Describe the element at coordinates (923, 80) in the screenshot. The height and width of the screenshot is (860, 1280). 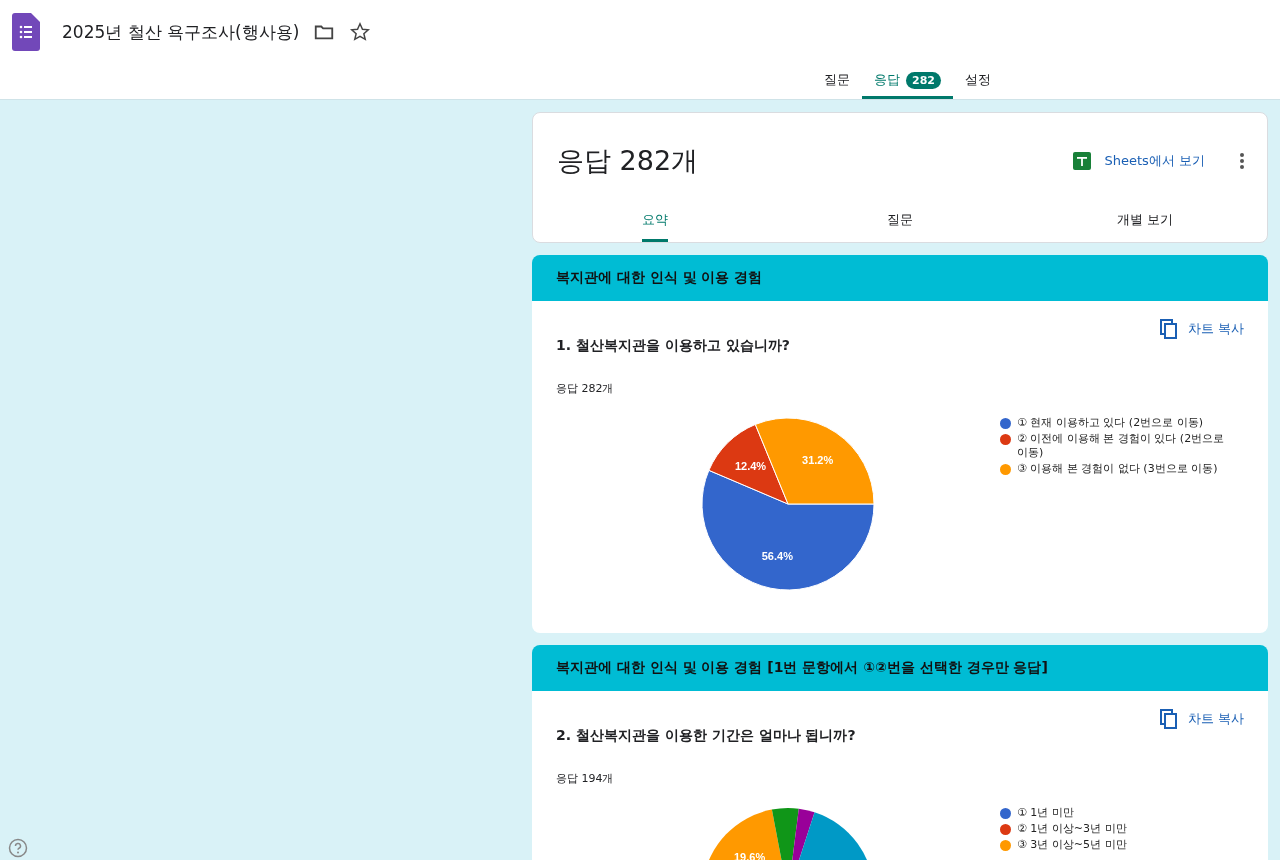
I see `count-badge: 282` at that location.